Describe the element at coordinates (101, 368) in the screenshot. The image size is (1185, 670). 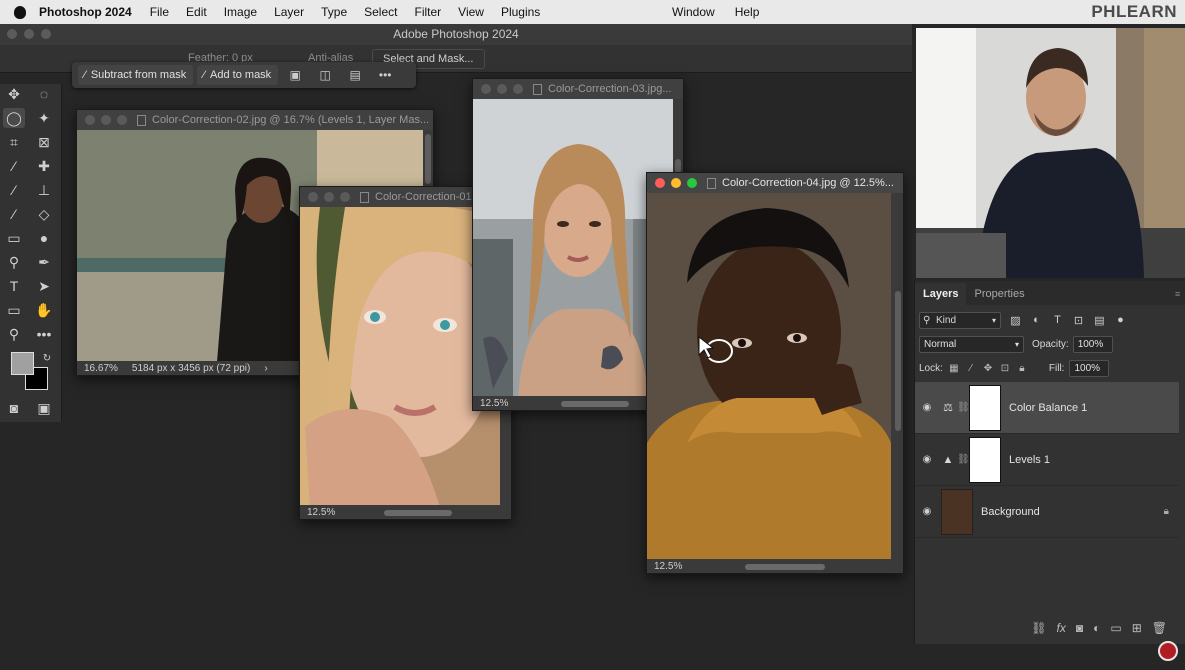
I see `zoom-level: 16.67%` at that location.